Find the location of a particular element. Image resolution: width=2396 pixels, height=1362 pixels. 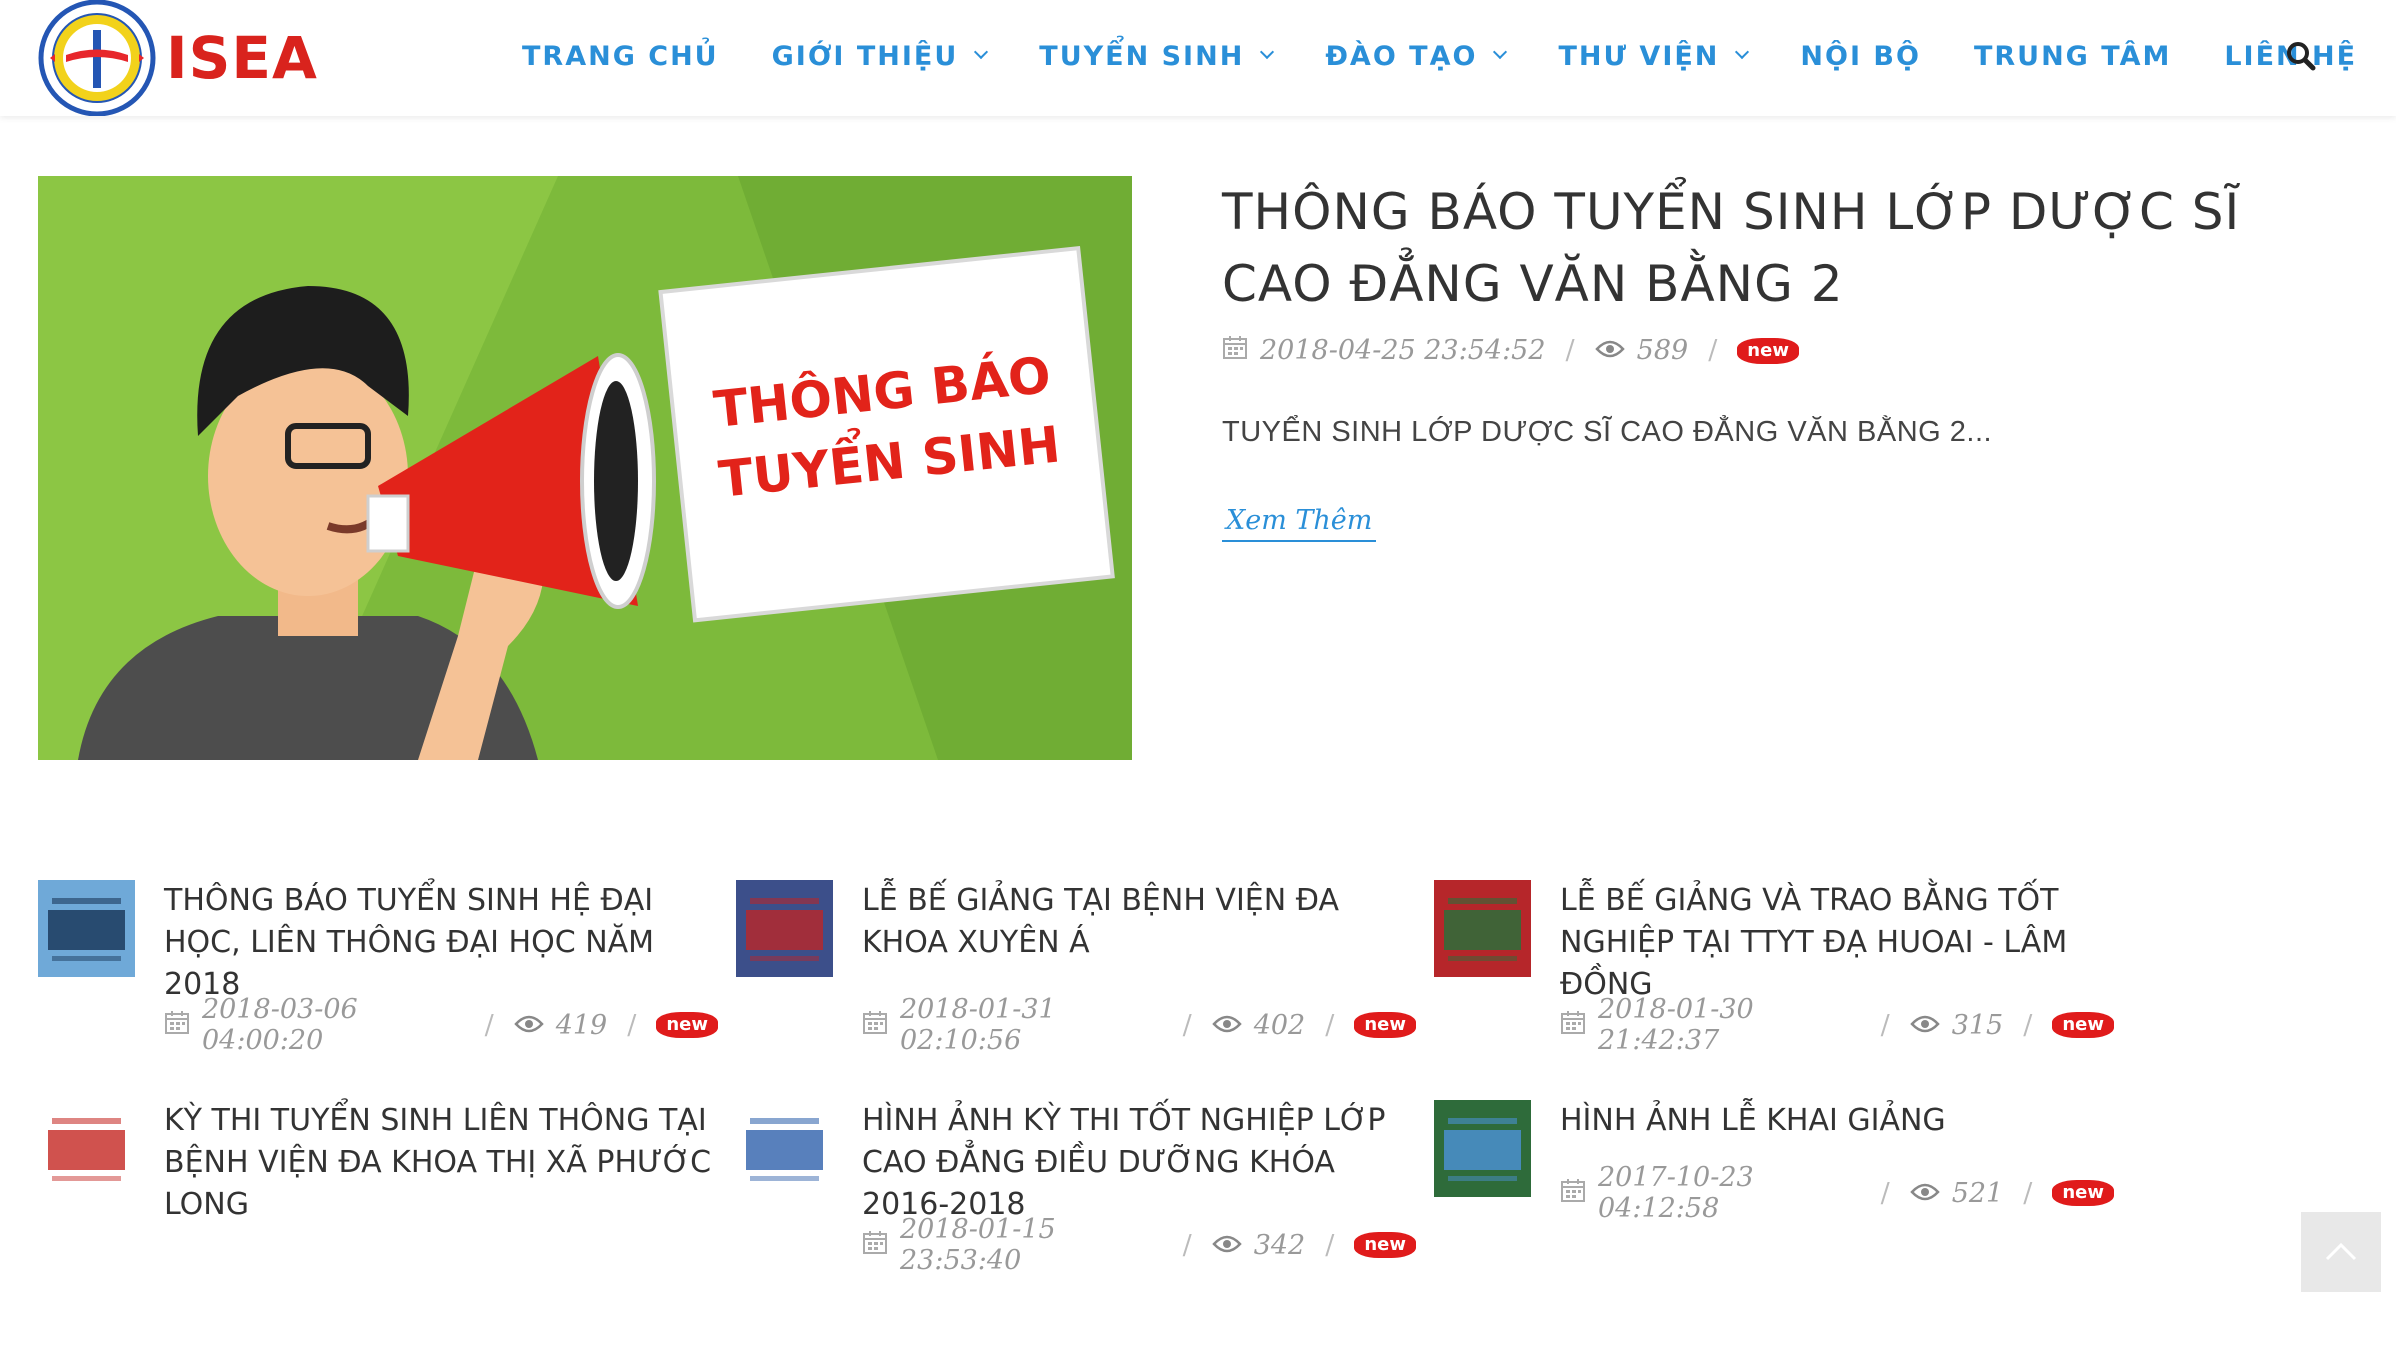

nav-home: TRANG CHỦ is located at coordinates (620, 56).